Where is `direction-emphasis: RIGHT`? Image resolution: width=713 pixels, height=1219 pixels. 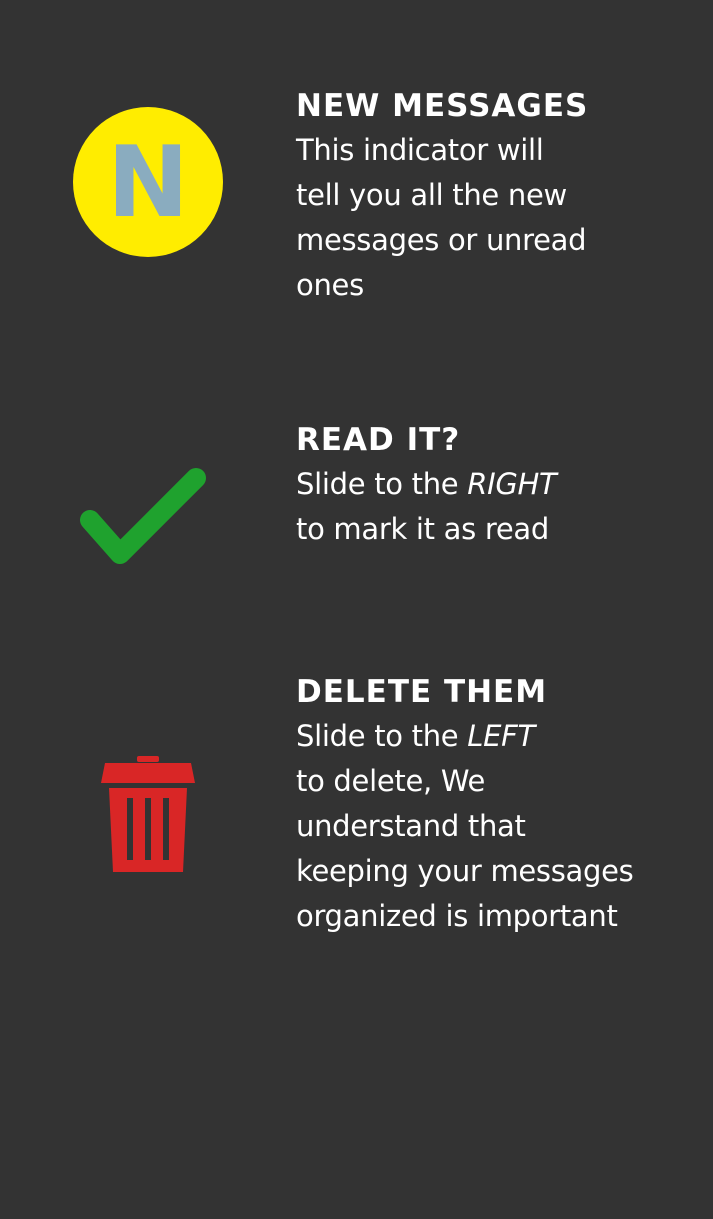
direction-emphasis: RIGHT is located at coordinates (512, 484).